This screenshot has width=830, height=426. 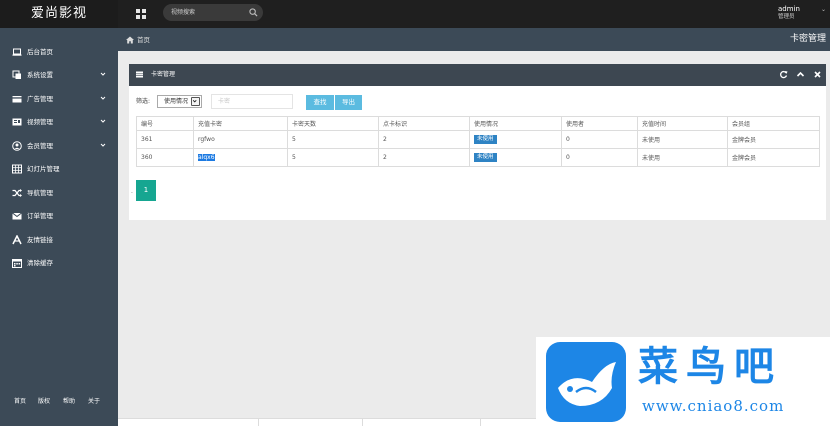 I want to click on page-title: 卡密管理, so click(x=807, y=39).